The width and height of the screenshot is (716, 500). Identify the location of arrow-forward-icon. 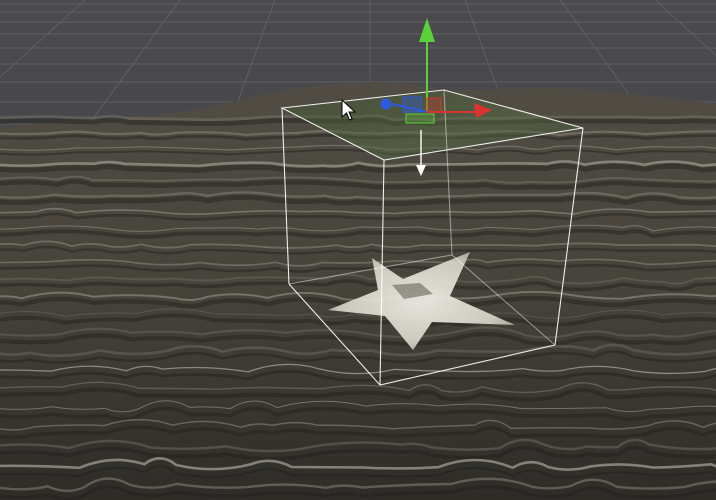
(386, 104).